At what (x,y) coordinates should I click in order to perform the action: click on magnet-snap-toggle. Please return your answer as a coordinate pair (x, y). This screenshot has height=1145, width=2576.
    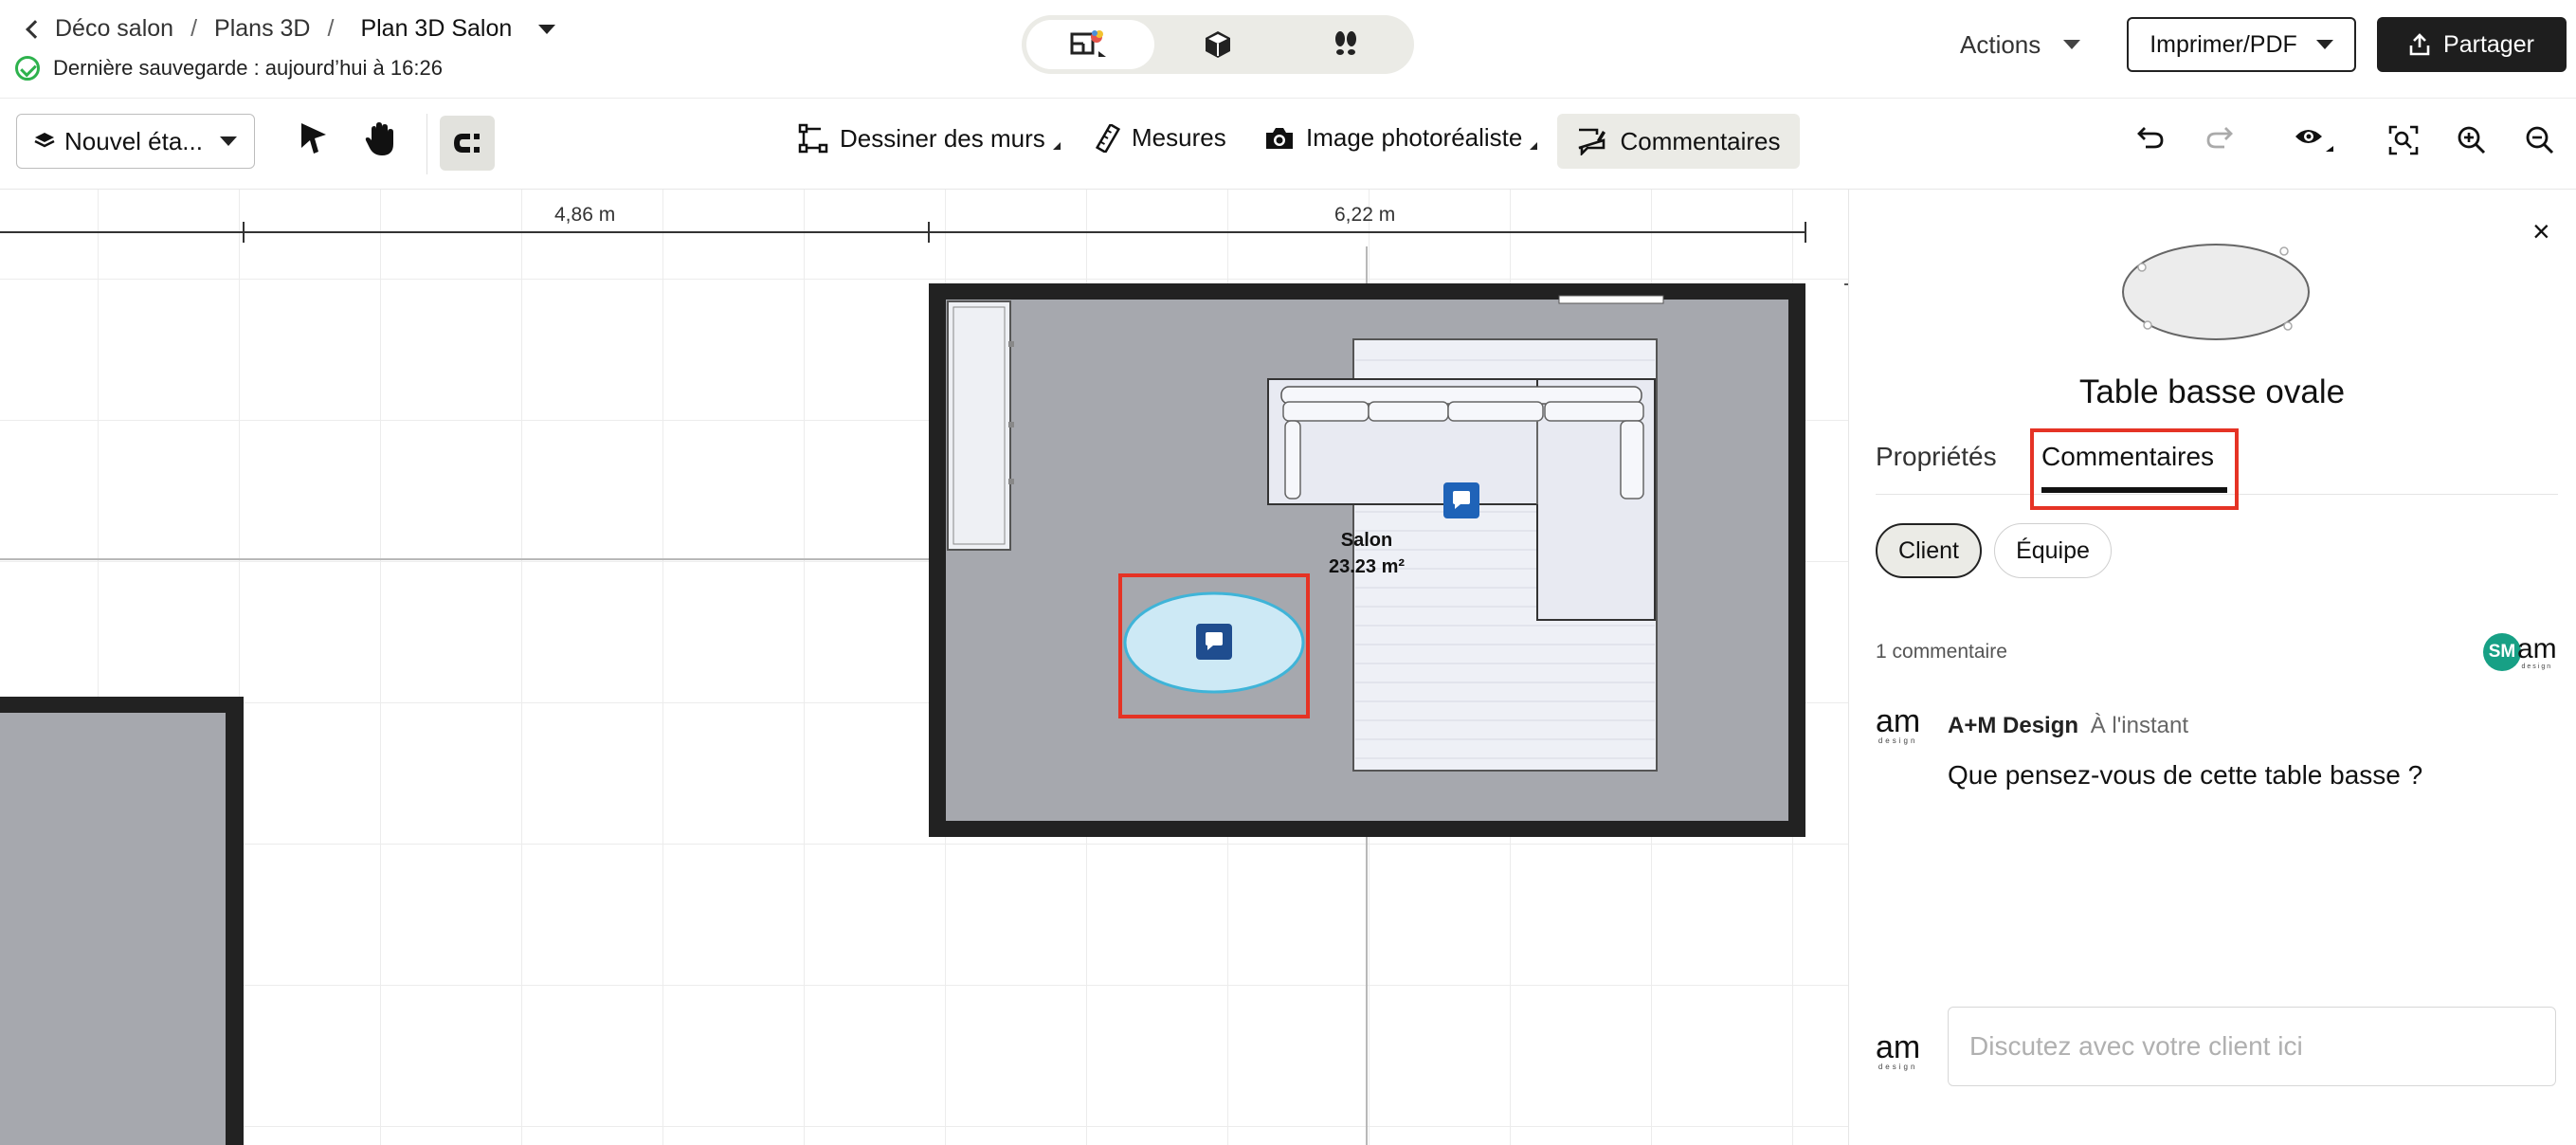
    Looking at the image, I should click on (467, 144).